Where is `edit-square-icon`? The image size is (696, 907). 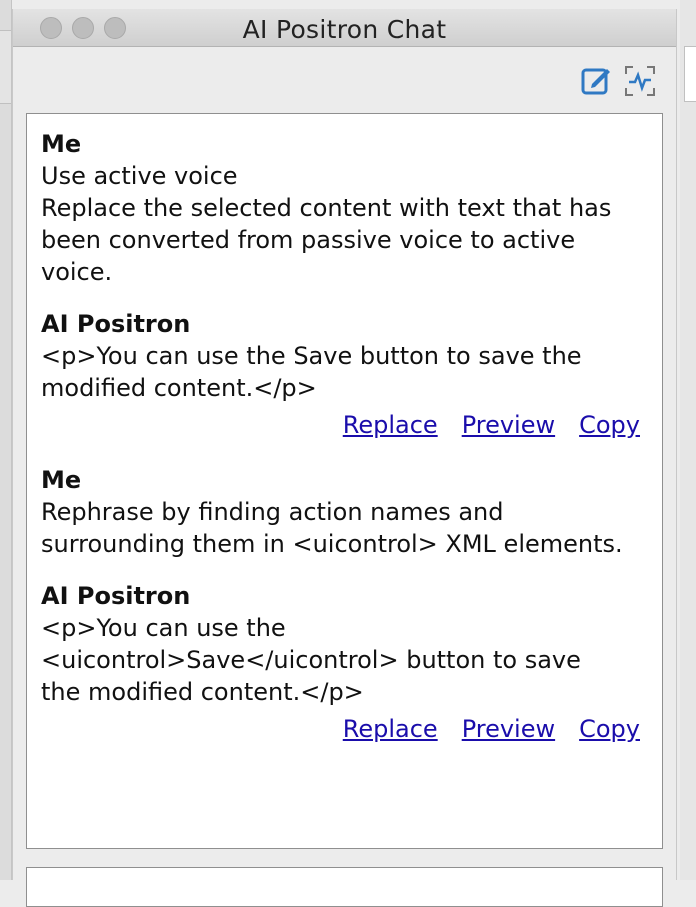
edit-square-icon is located at coordinates (595, 81).